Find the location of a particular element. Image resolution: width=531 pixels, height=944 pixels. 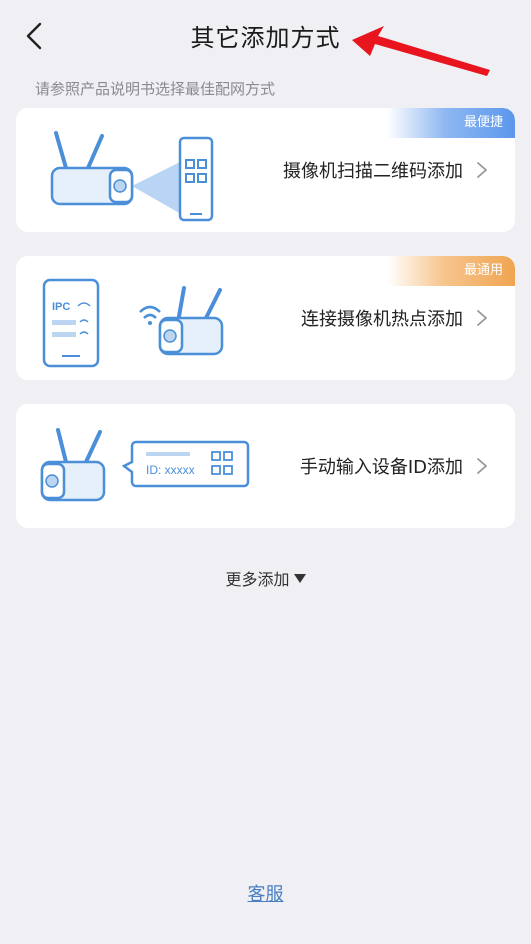

more-add-label: 更多添加 is located at coordinates (257, 579).